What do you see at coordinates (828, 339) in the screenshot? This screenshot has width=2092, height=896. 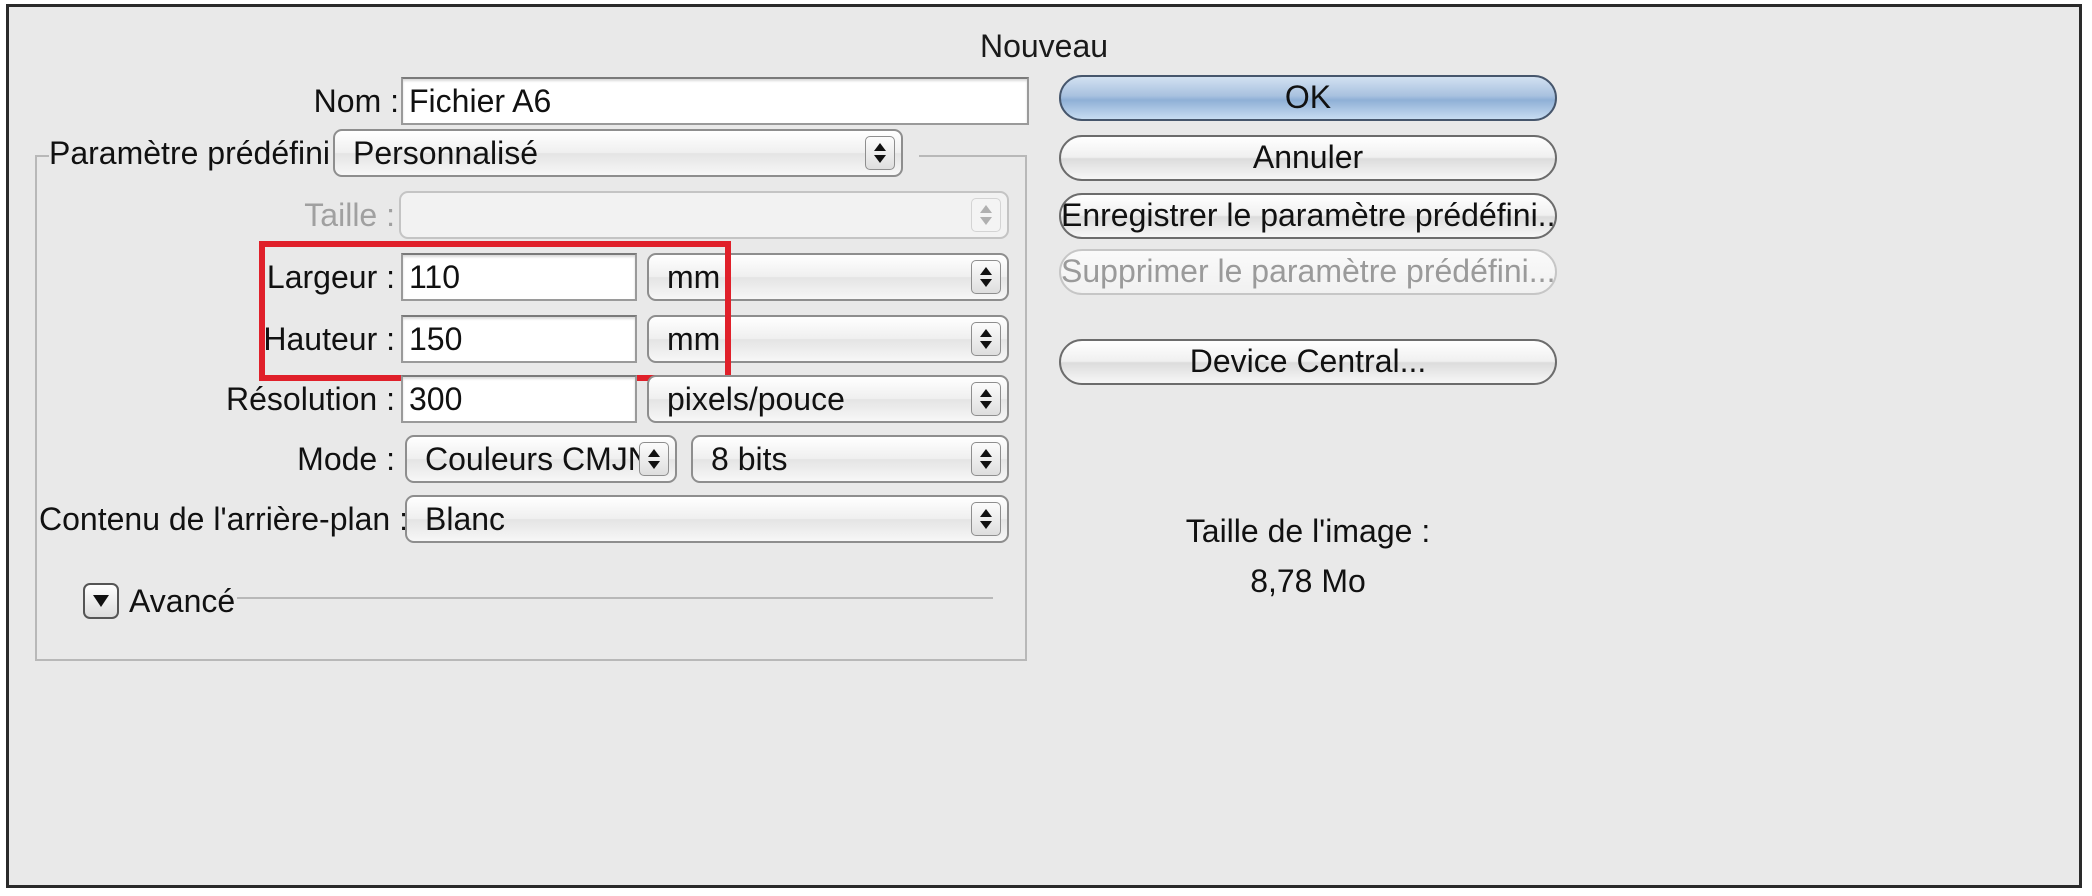 I see `height-unit-select: mm` at bounding box center [828, 339].